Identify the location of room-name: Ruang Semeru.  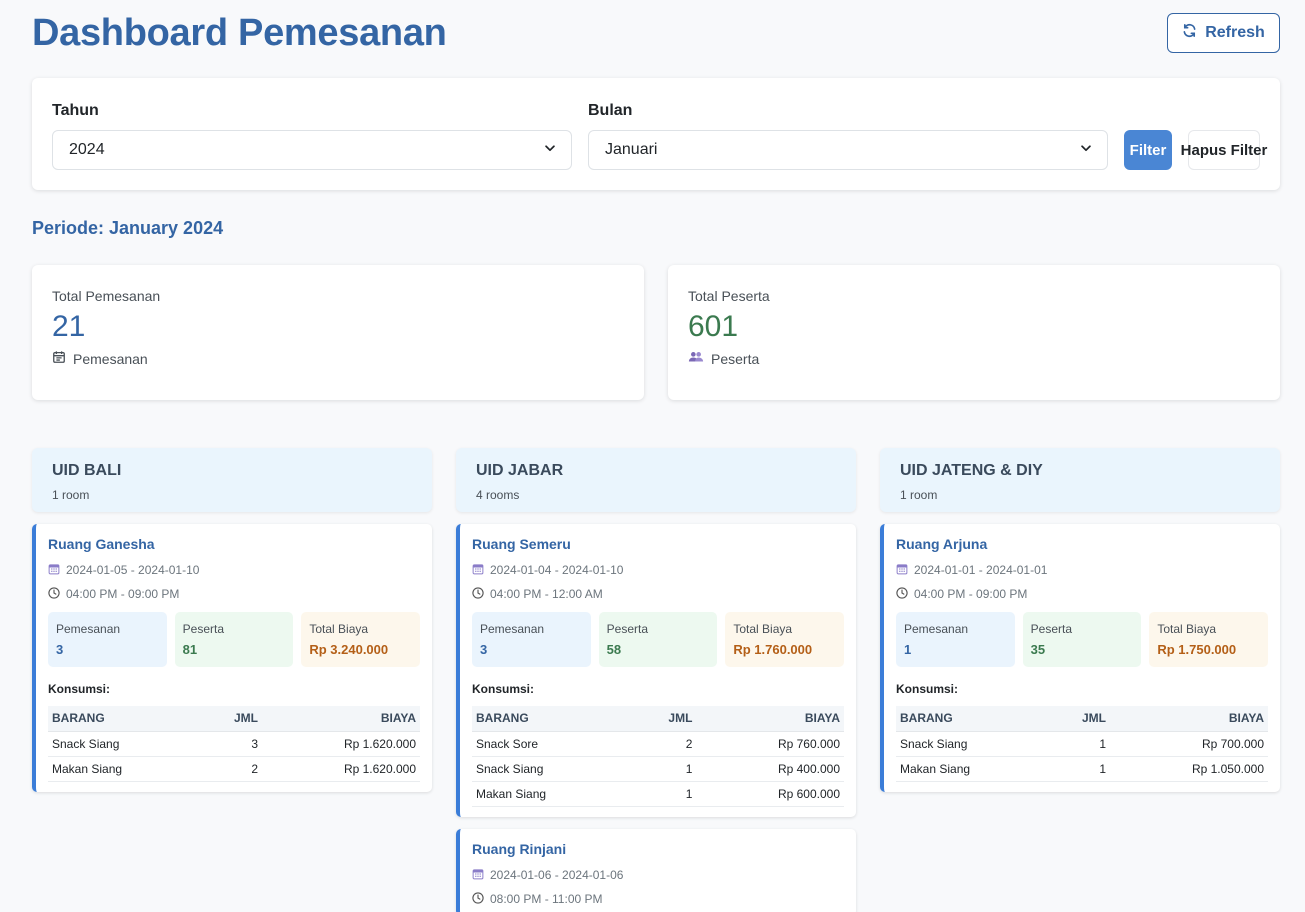
(521, 544).